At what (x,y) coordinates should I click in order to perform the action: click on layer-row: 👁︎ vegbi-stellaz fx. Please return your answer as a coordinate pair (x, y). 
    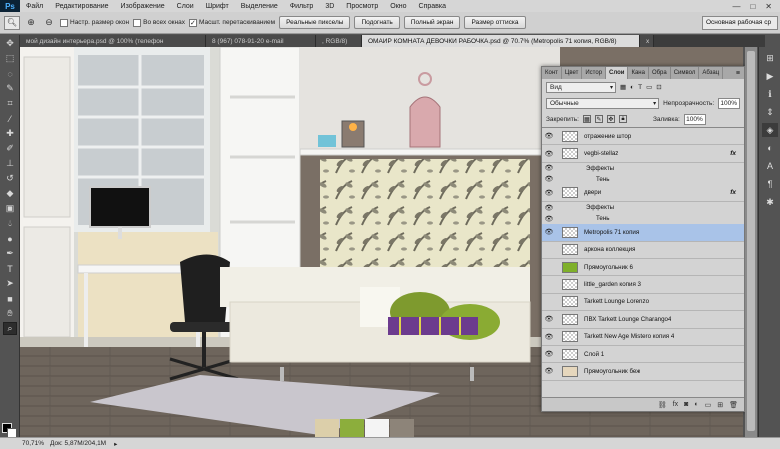
    Looking at the image, I should click on (643, 154).